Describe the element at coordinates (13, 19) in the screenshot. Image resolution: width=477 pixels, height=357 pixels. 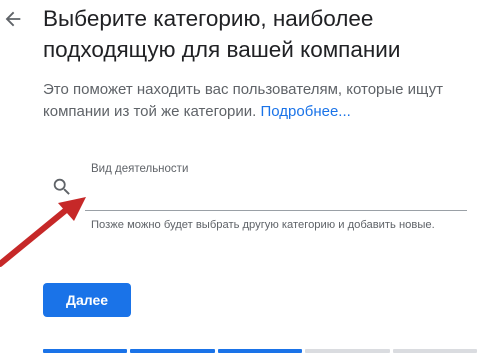
I see `arrow-back-icon` at that location.